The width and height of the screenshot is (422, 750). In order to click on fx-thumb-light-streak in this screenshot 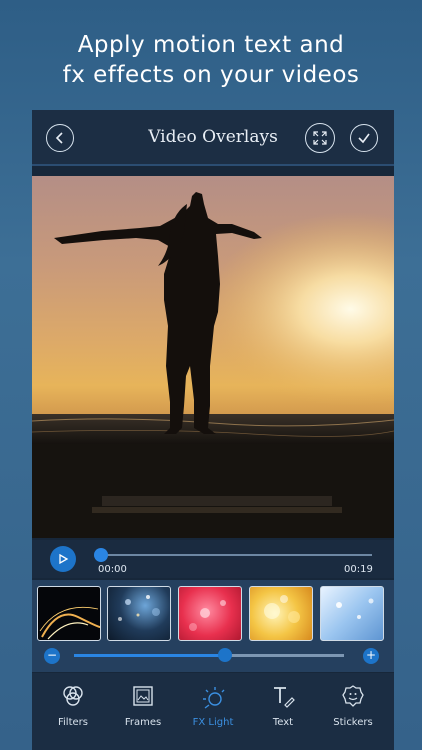, I will do `click(69, 613)`.